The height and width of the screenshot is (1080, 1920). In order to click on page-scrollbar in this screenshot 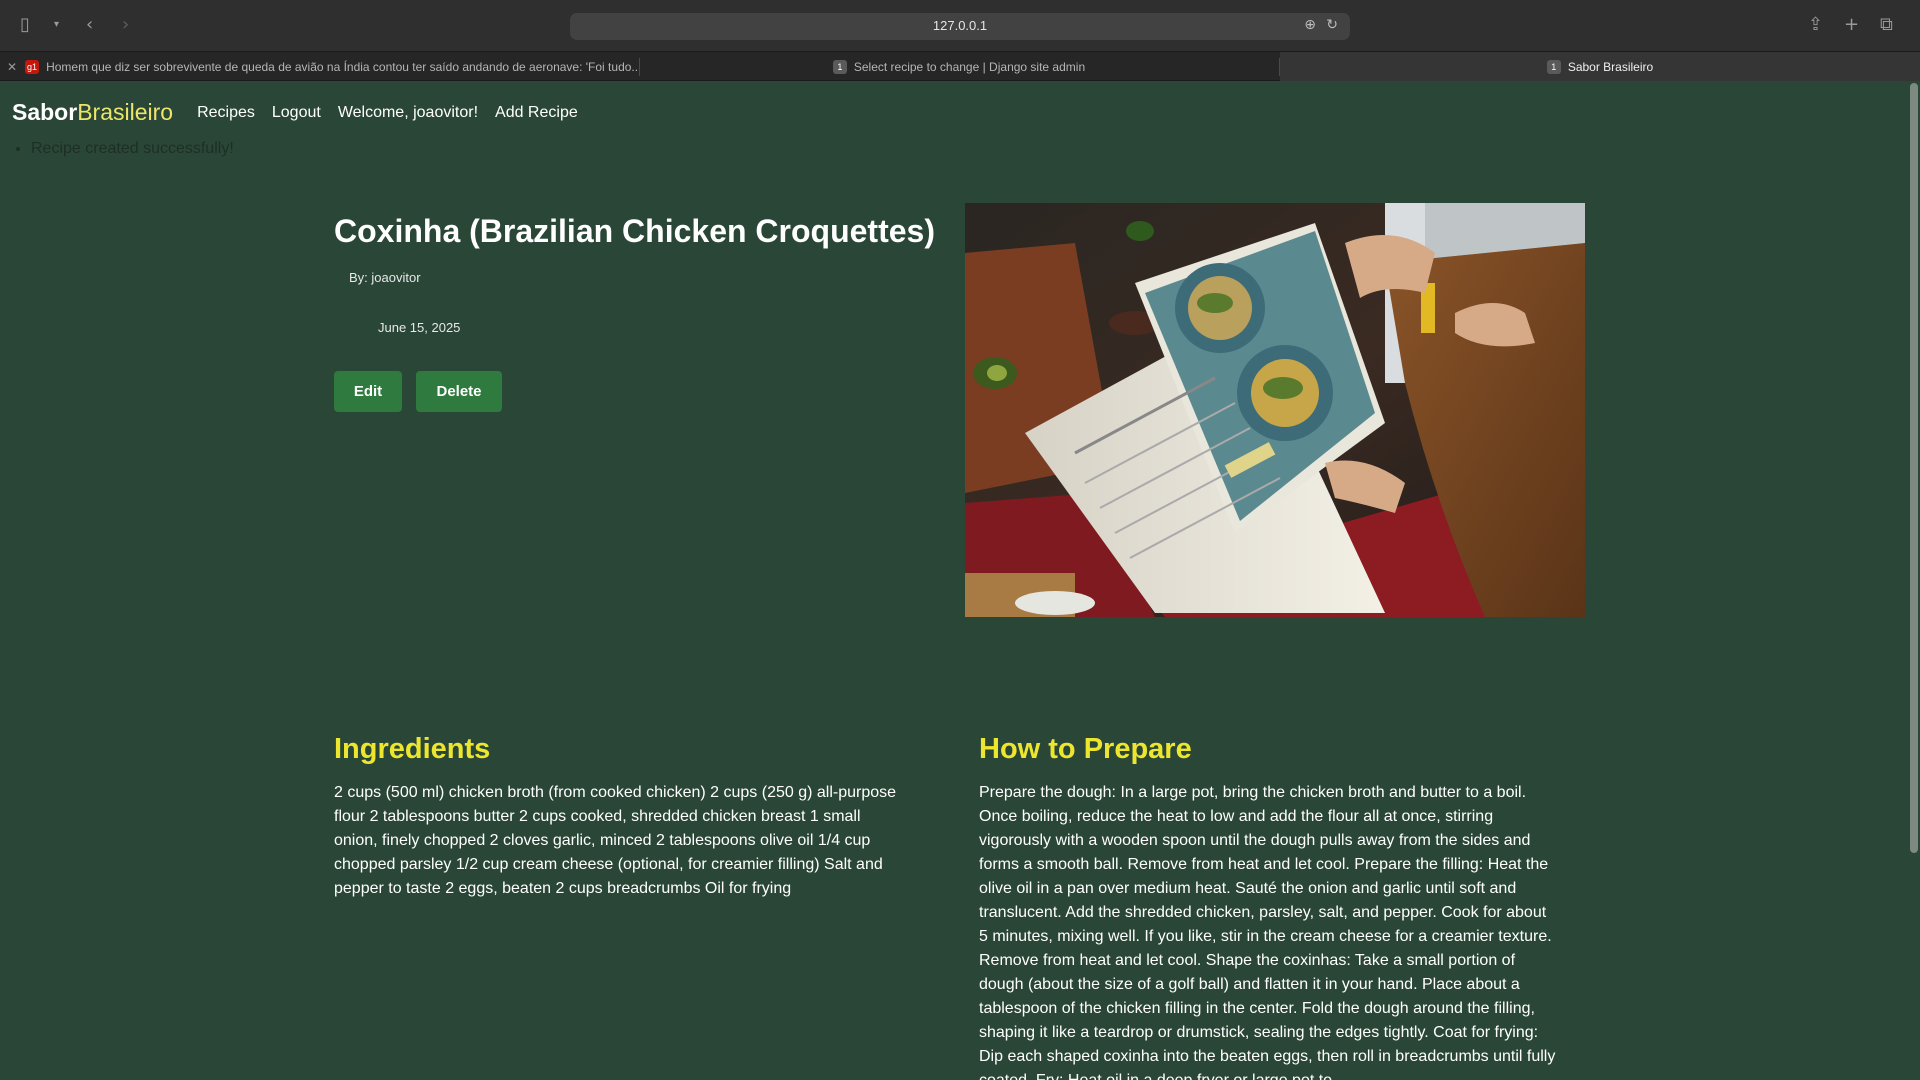, I will do `click(1914, 468)`.